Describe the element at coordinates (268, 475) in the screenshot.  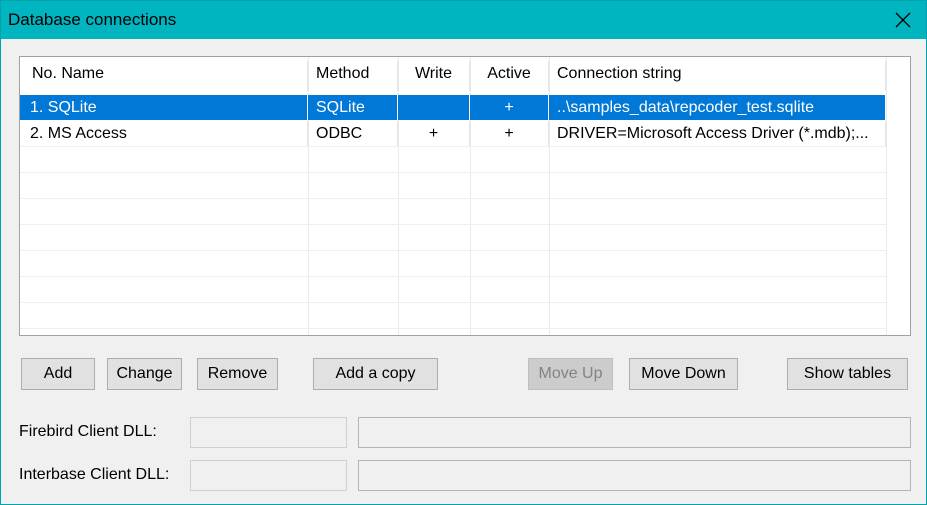
I see `interbase-dll-field` at that location.